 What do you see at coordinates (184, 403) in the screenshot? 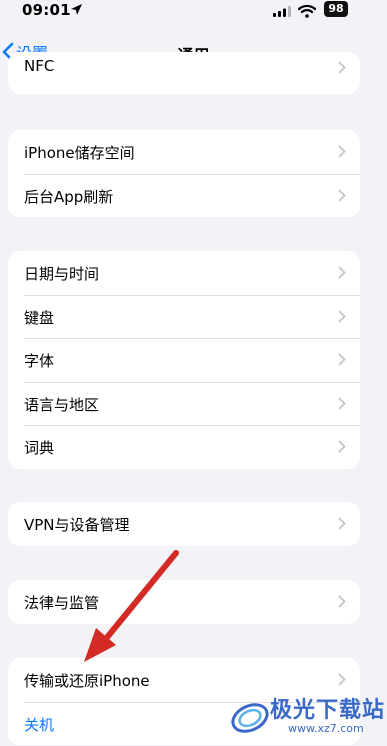
I see `row-language-region: 语言与地区` at bounding box center [184, 403].